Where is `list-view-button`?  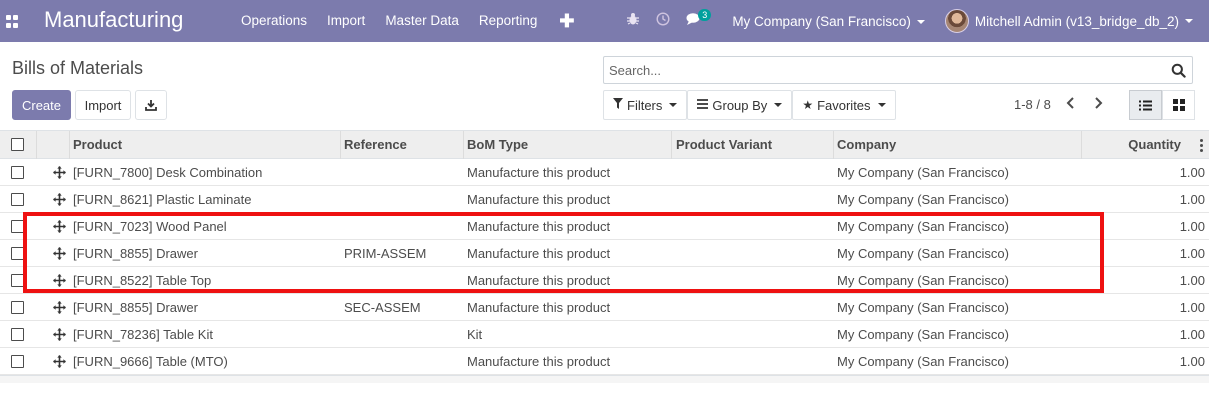
list-view-button is located at coordinates (1145, 105).